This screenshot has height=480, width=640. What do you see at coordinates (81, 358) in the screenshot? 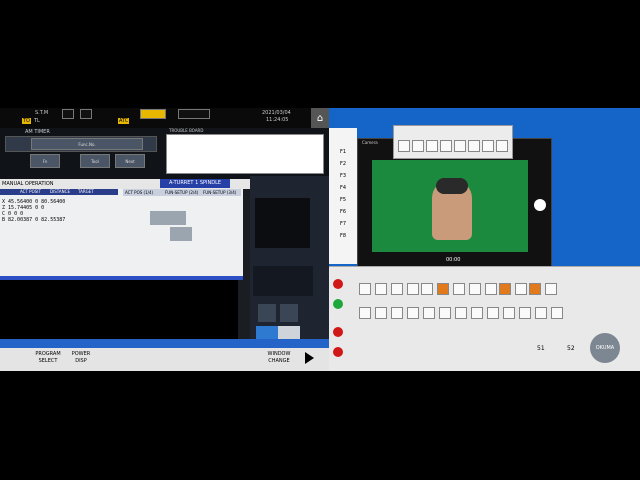
I see `power-disp-key: POWER DISP` at bounding box center [81, 358].